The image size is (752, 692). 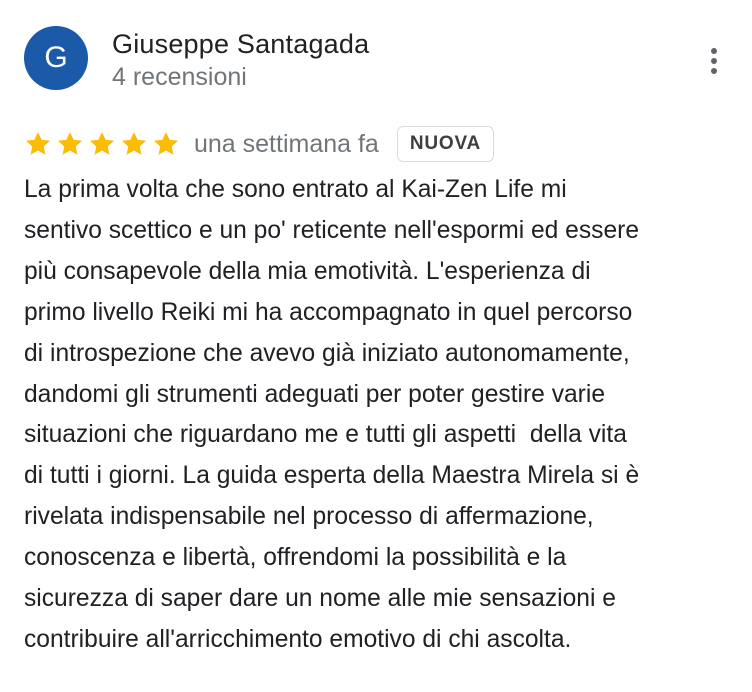 I want to click on star-rating, so click(x=102, y=144).